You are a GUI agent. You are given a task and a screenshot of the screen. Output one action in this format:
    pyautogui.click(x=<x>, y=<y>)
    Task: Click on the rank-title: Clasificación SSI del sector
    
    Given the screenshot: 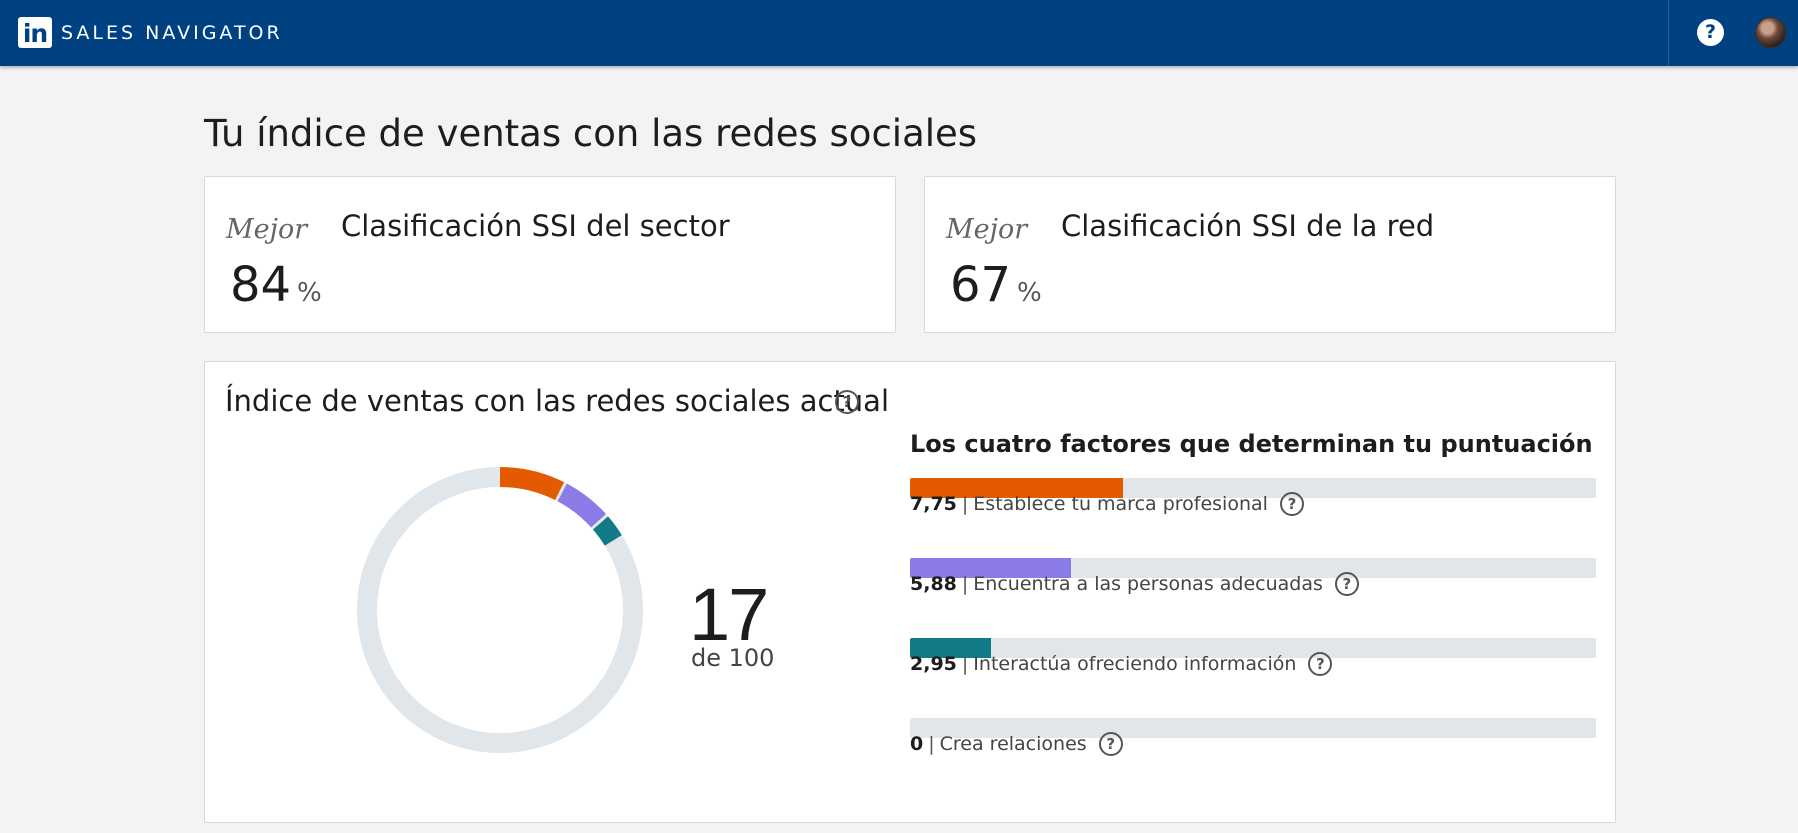 What is the action you would take?
    pyautogui.click(x=535, y=226)
    